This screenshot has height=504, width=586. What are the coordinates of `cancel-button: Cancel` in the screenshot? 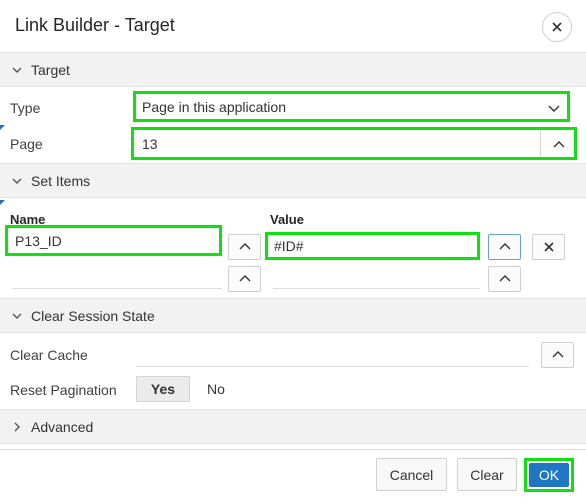 It's located at (411, 474).